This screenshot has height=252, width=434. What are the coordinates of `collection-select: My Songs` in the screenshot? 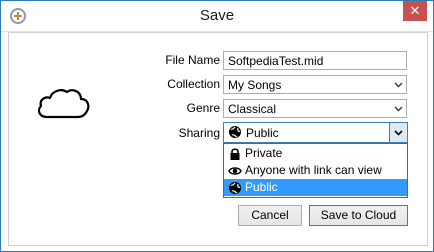 It's located at (315, 84).